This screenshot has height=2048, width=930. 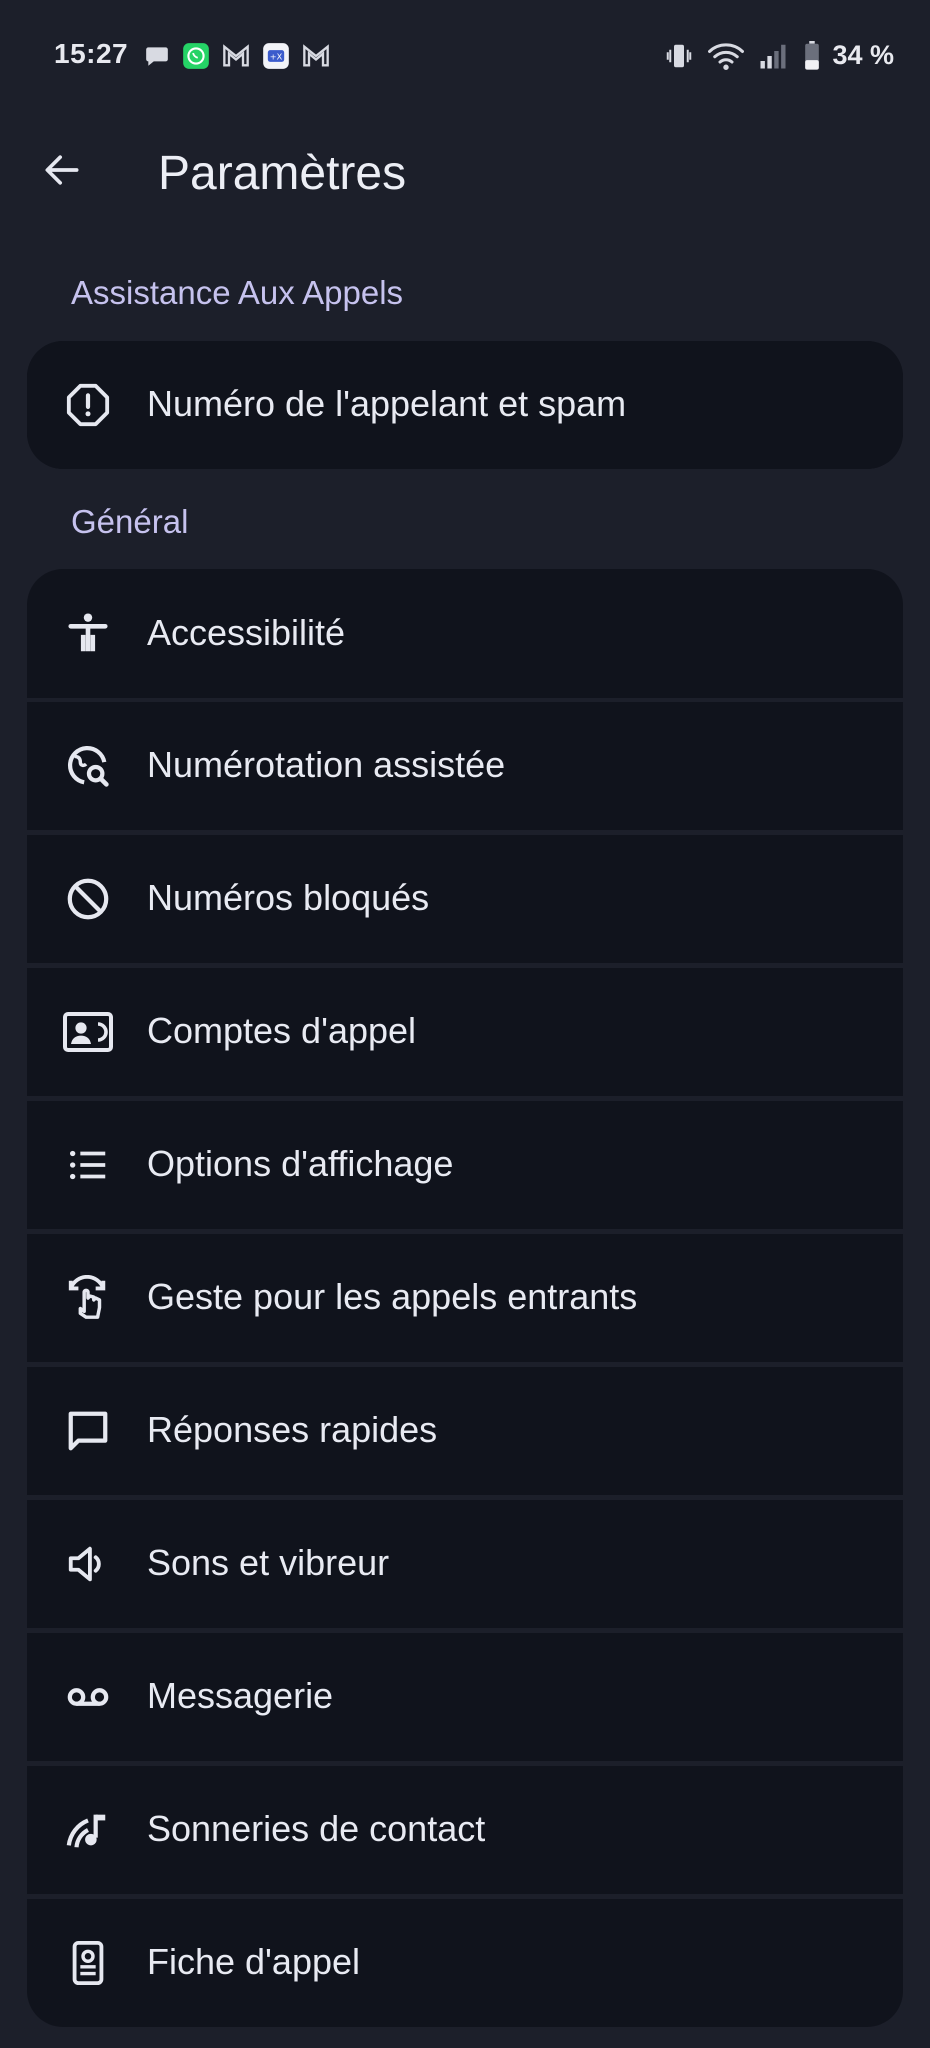 I want to click on settings-item-label: Sonneries de contact, so click(x=316, y=1828).